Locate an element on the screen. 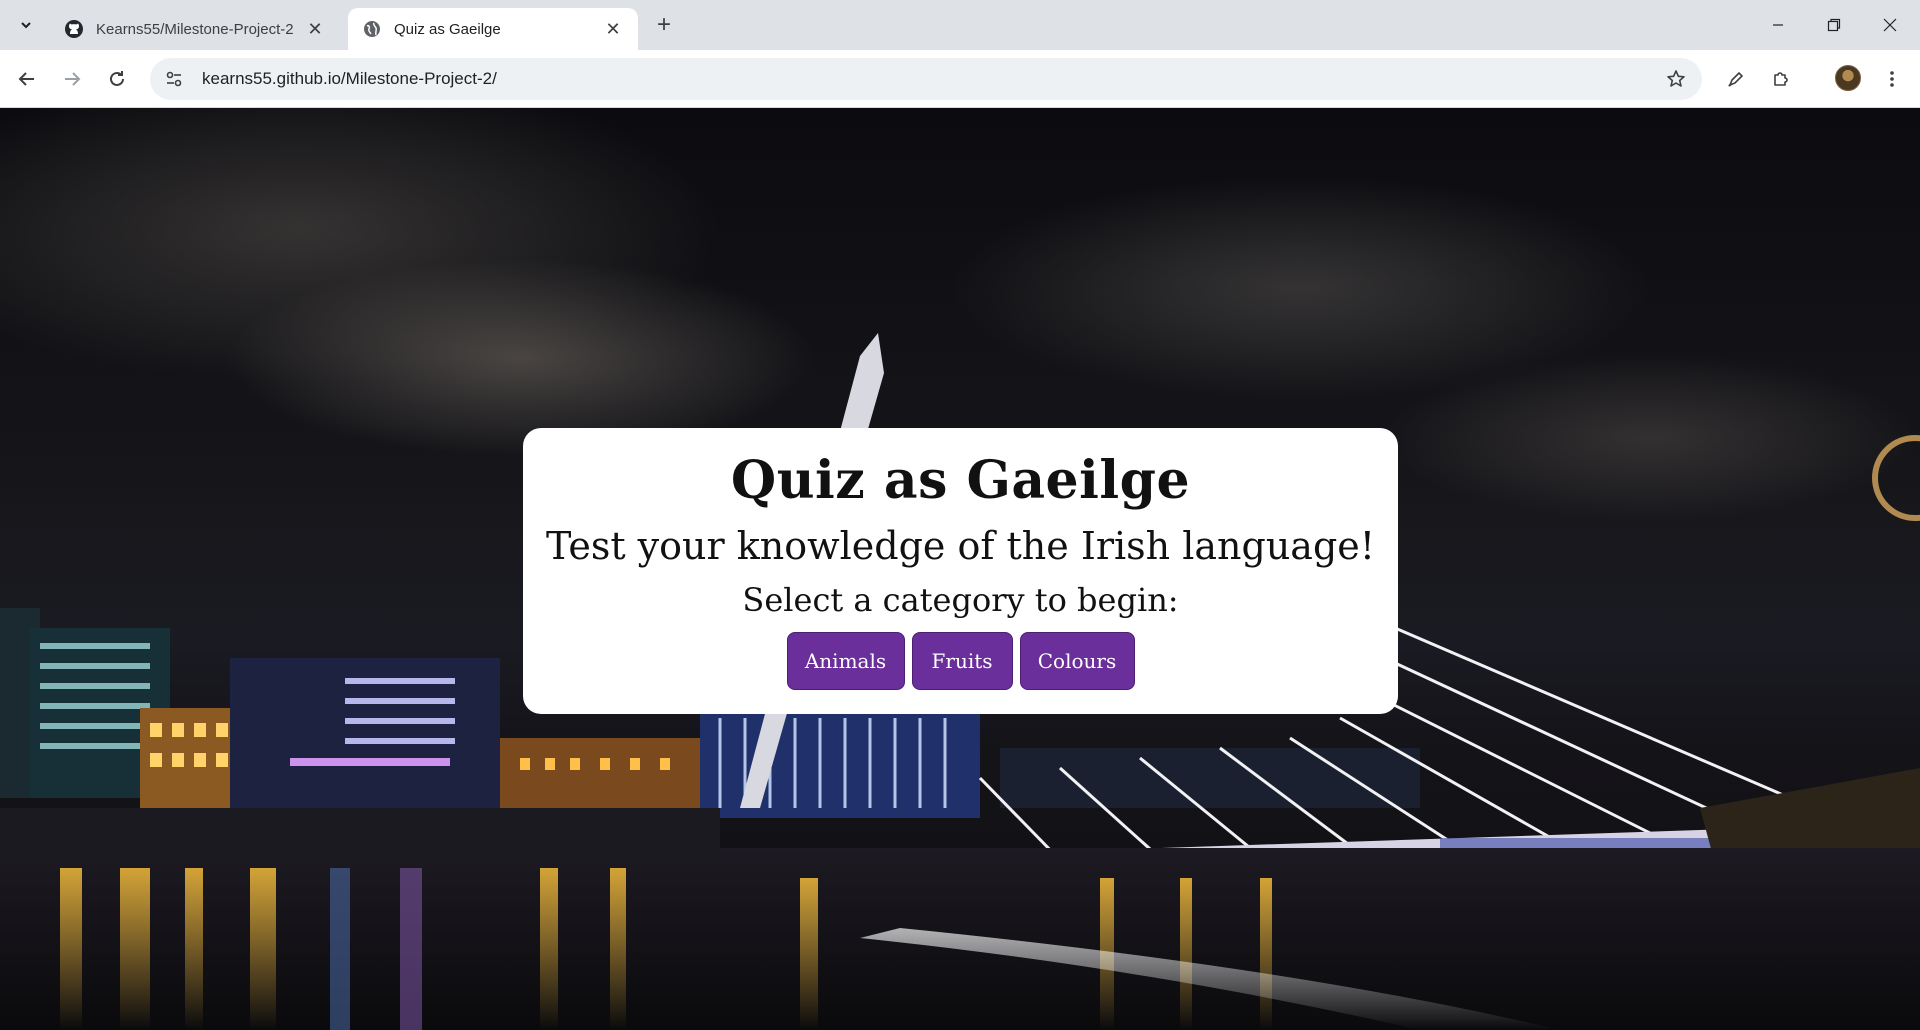 The height and width of the screenshot is (1030, 1920). github-icon is located at coordinates (74, 29).